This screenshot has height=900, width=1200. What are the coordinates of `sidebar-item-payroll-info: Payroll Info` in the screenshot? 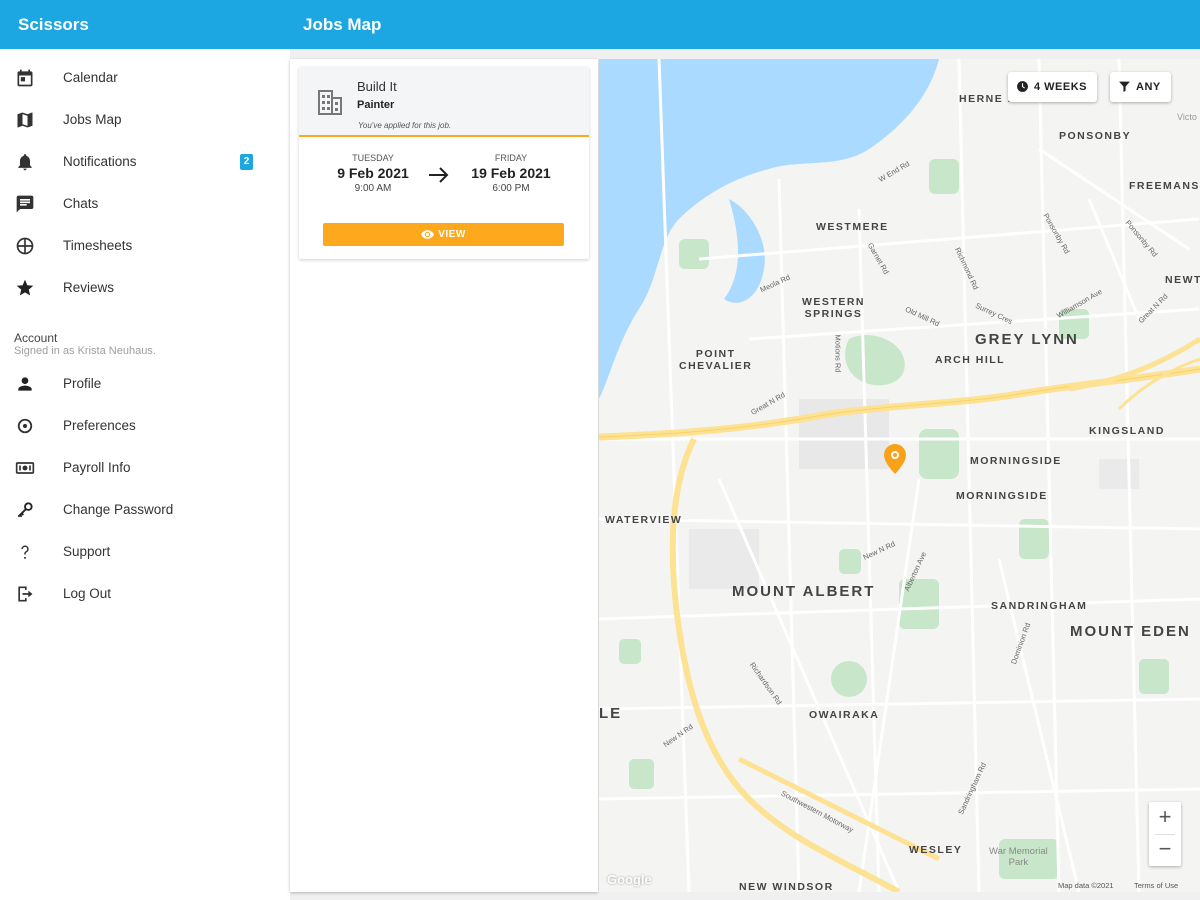 It's located at (145, 468).